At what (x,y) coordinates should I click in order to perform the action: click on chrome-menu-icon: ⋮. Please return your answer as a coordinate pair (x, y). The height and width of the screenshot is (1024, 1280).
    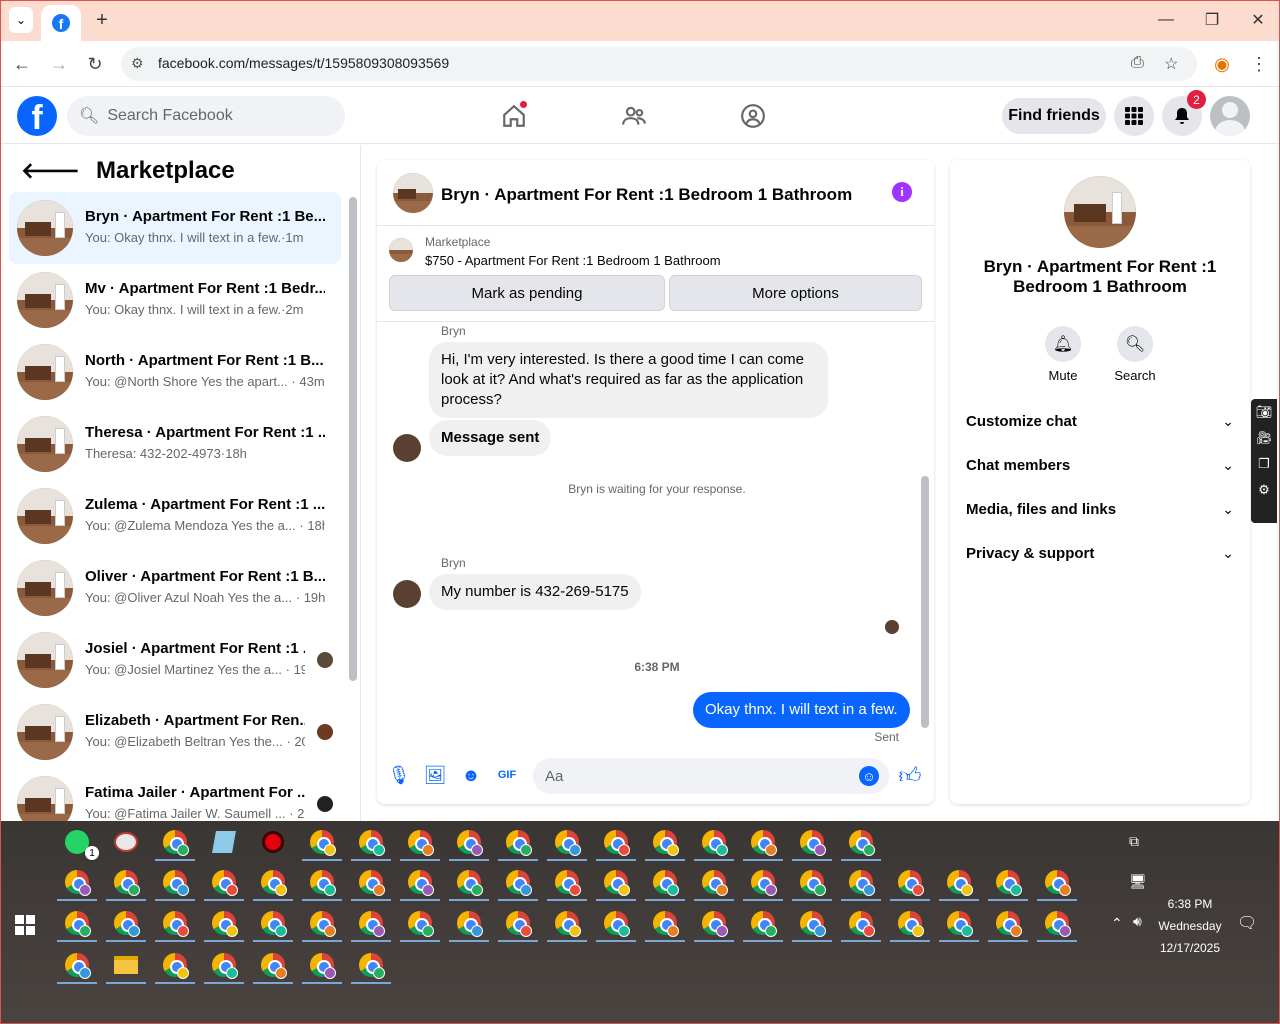
    Looking at the image, I should click on (1259, 64).